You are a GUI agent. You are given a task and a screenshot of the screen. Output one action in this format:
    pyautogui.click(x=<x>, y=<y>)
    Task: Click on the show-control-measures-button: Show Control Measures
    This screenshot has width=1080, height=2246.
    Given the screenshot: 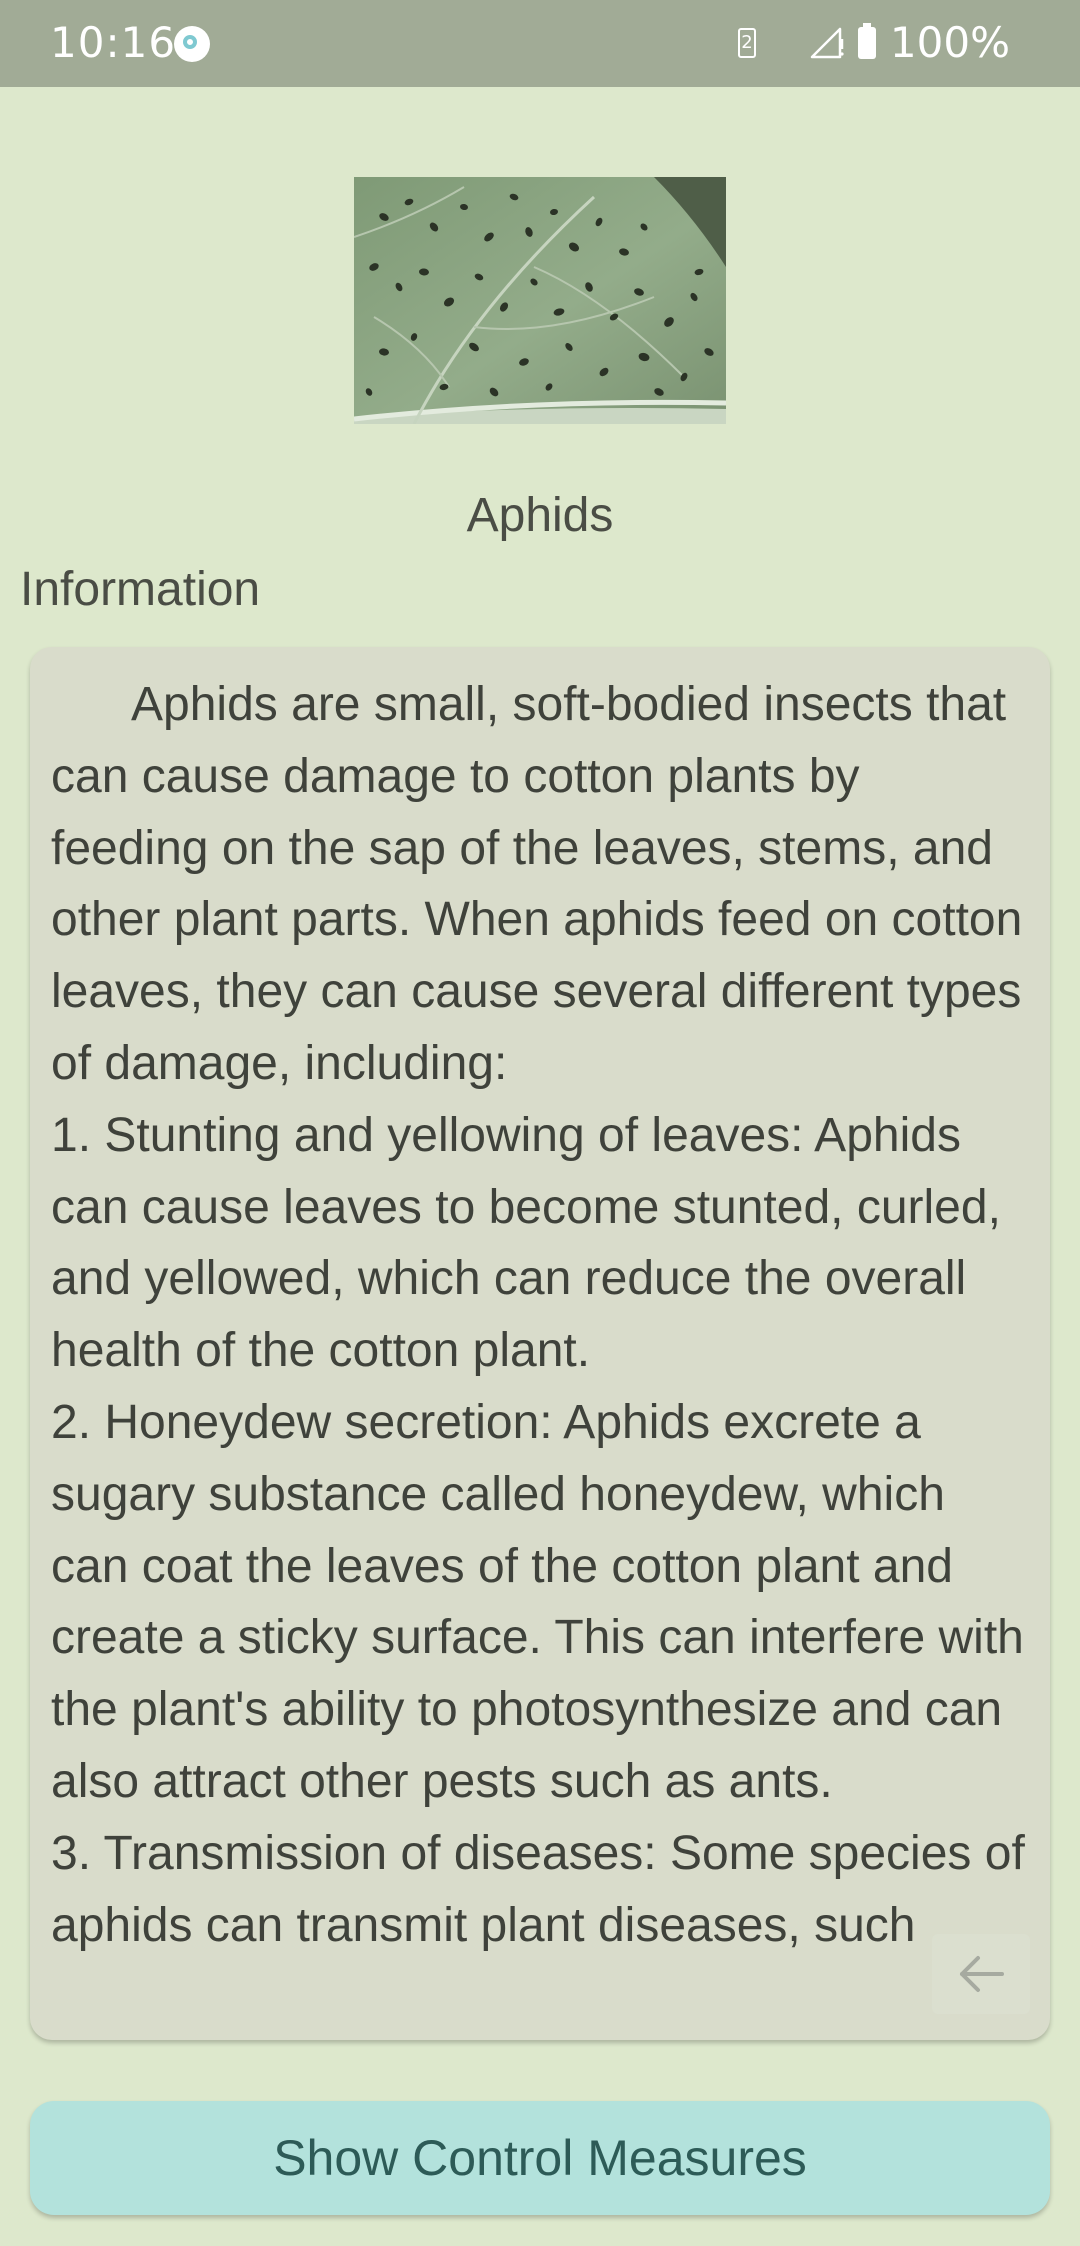 What is the action you would take?
    pyautogui.click(x=540, y=2158)
    